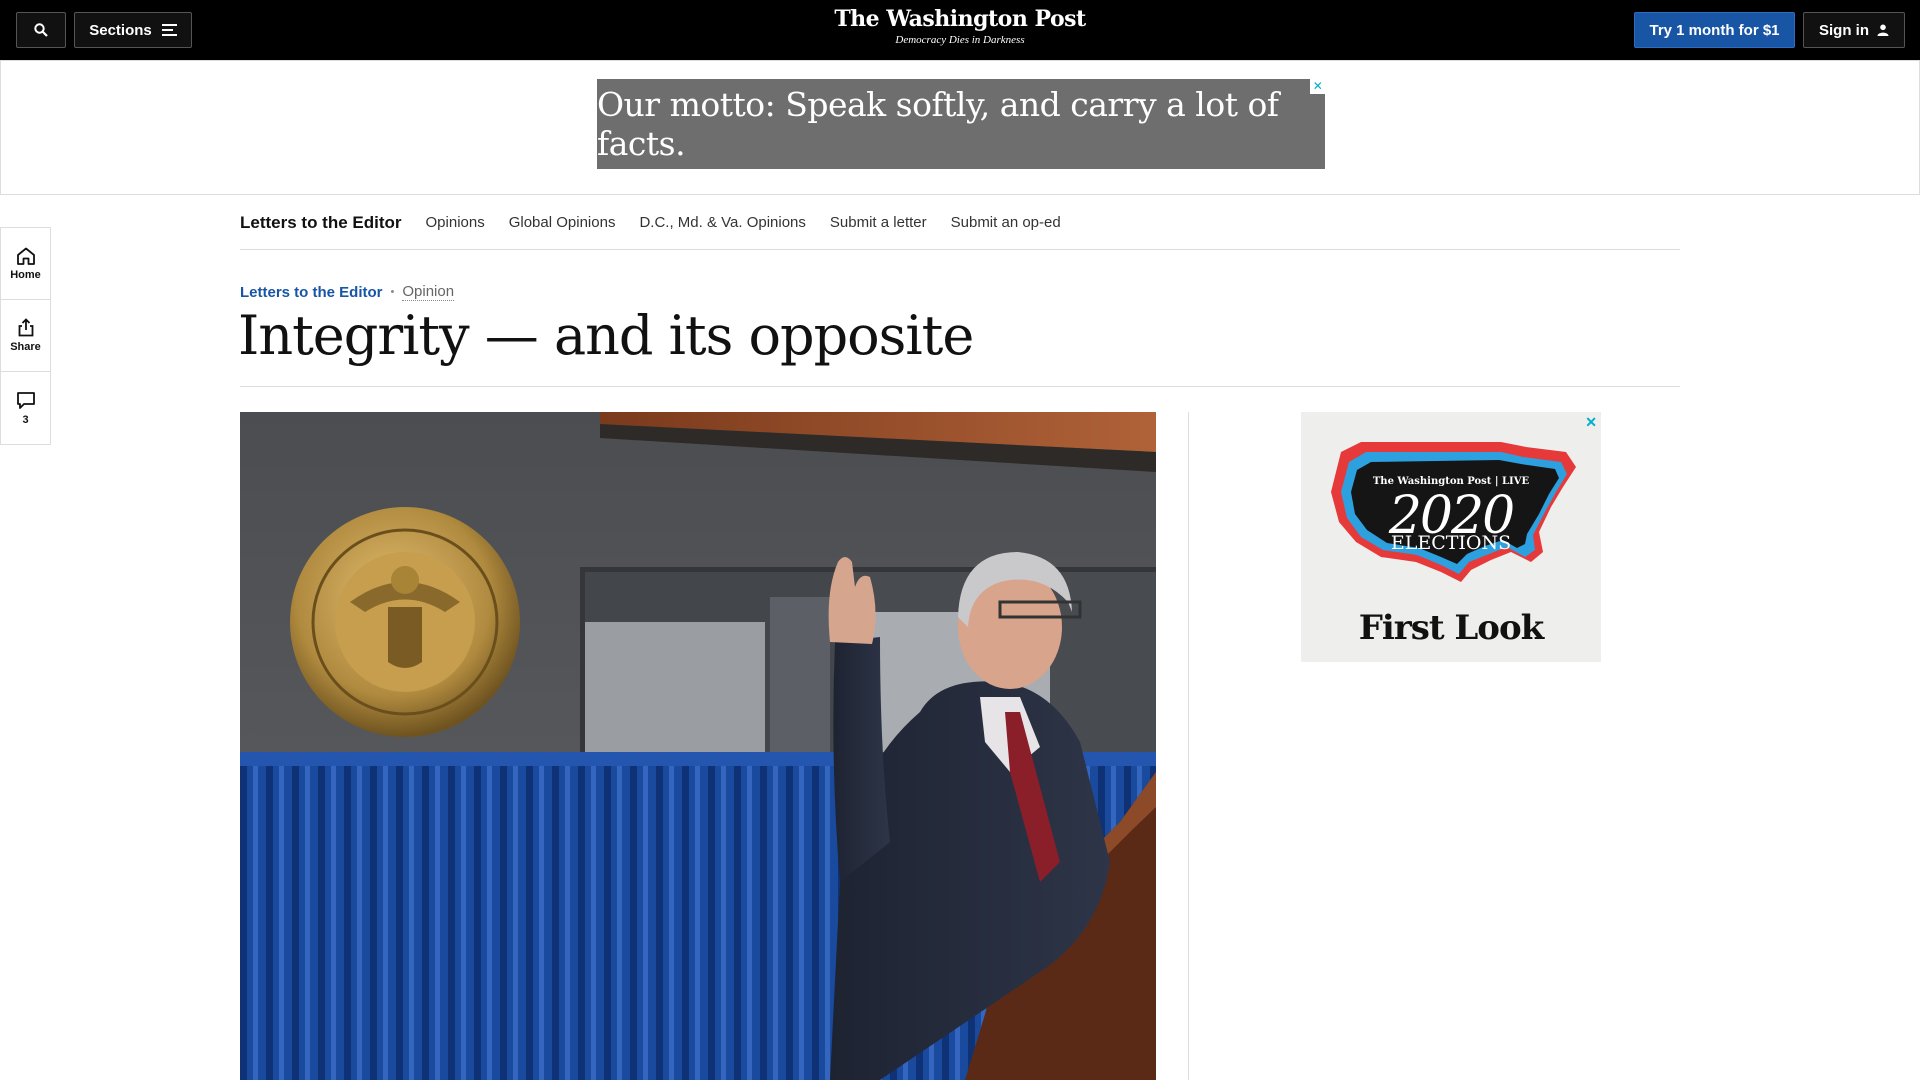  Describe the element at coordinates (25, 256) in the screenshot. I see `home-icon` at that location.